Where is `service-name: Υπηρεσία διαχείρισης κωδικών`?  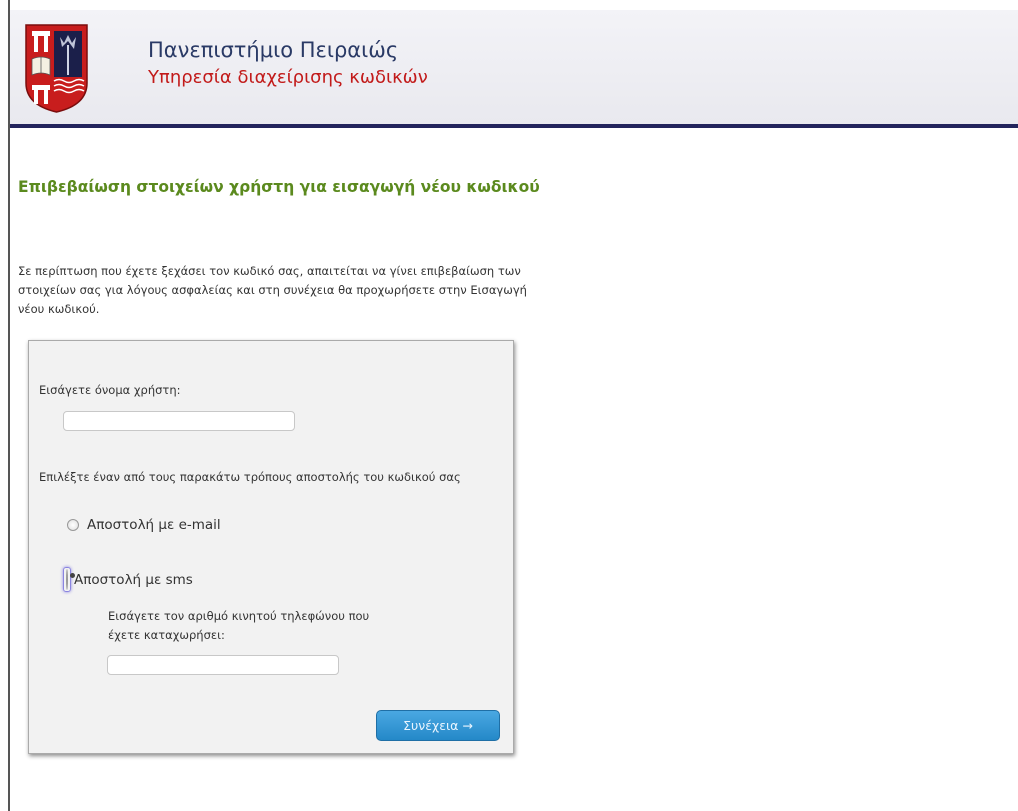 service-name: Υπηρεσία διαχείρισης κωδικών is located at coordinates (288, 77).